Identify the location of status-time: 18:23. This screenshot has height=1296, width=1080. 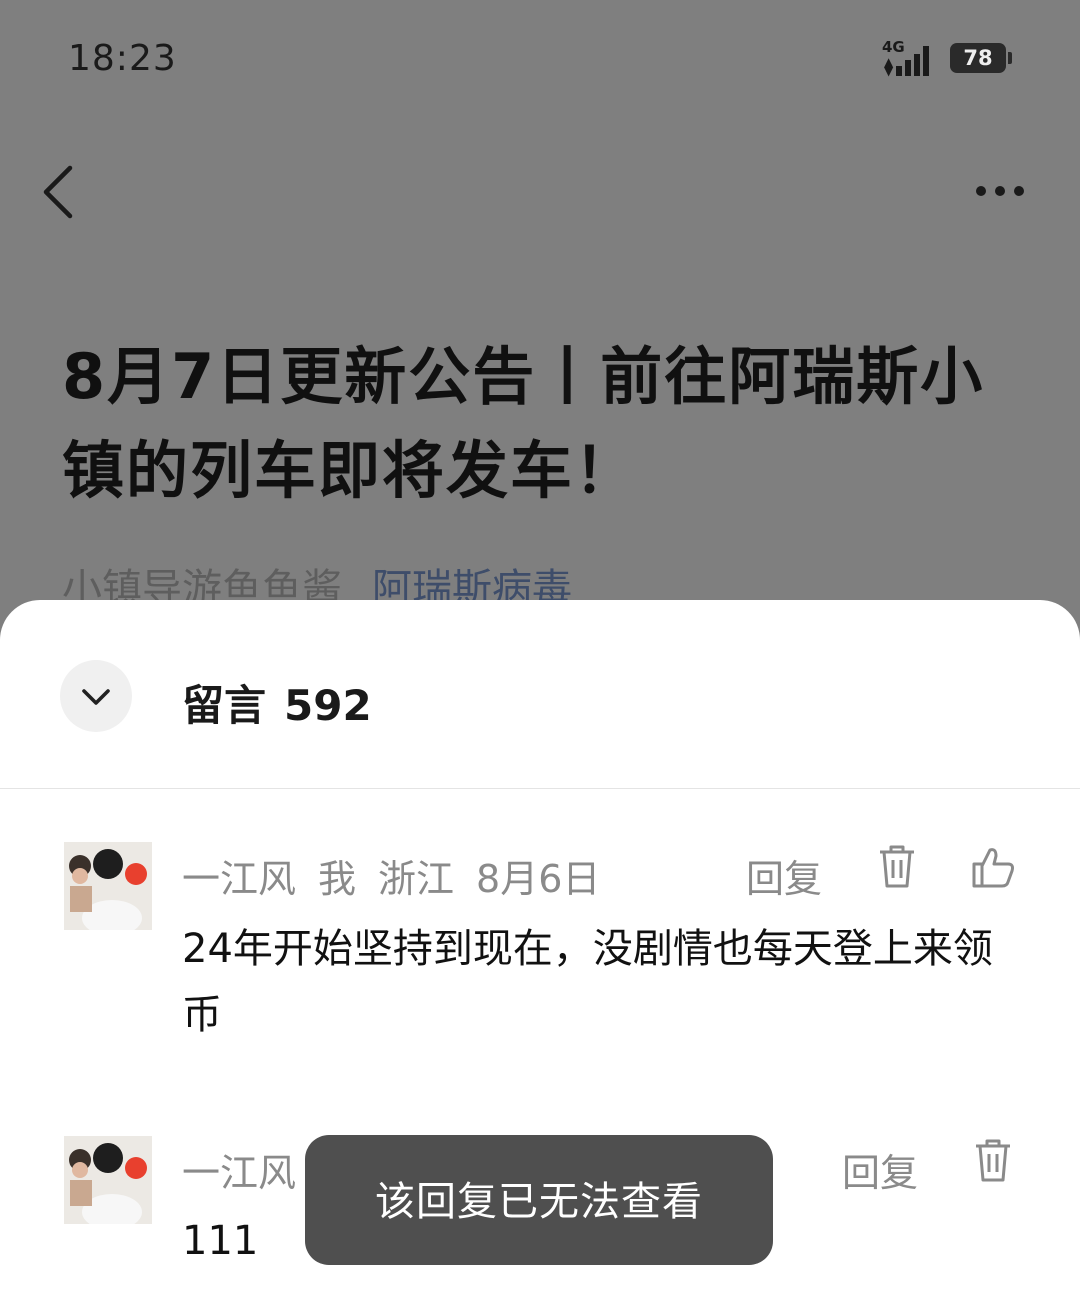
(122, 58).